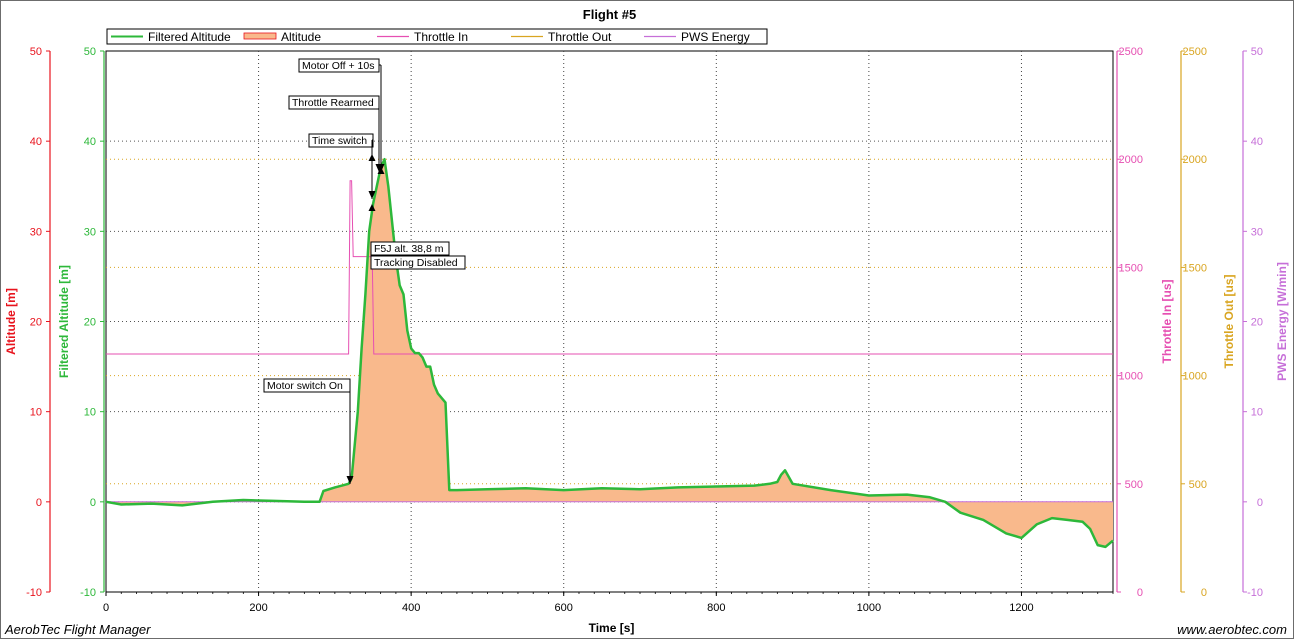 This screenshot has height=639, width=1294. What do you see at coordinates (1167, 322) in the screenshot?
I see `throttle-in-axis-title: Throttle In [us]` at bounding box center [1167, 322].